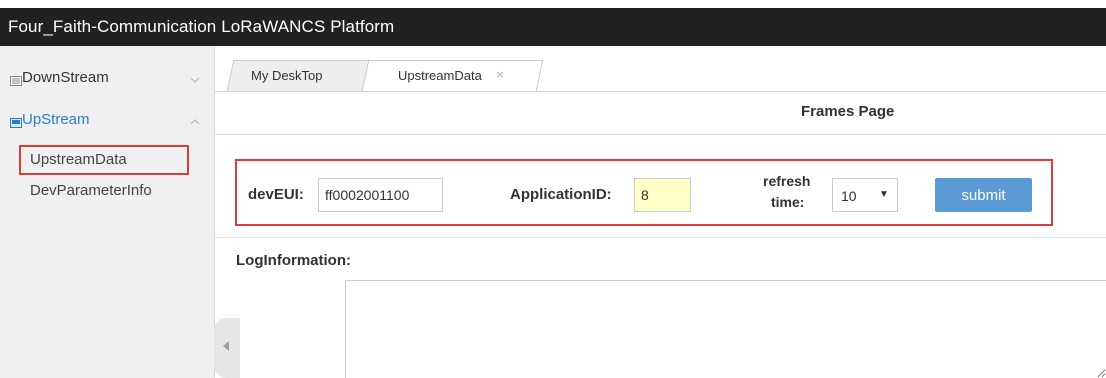  Describe the element at coordinates (56, 119) in the screenshot. I see `sidebar-group-label: UpStream` at that location.